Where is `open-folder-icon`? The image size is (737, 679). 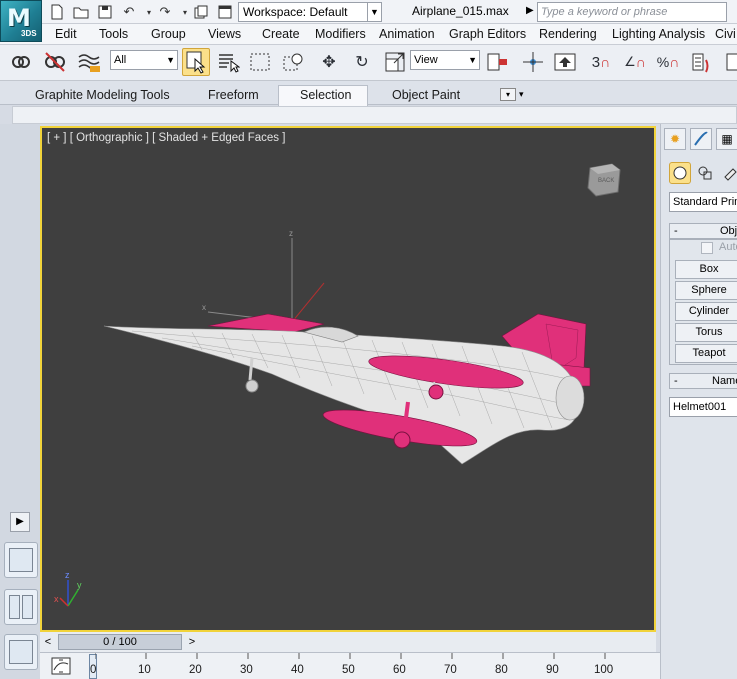
open-folder-icon is located at coordinates (81, 12).